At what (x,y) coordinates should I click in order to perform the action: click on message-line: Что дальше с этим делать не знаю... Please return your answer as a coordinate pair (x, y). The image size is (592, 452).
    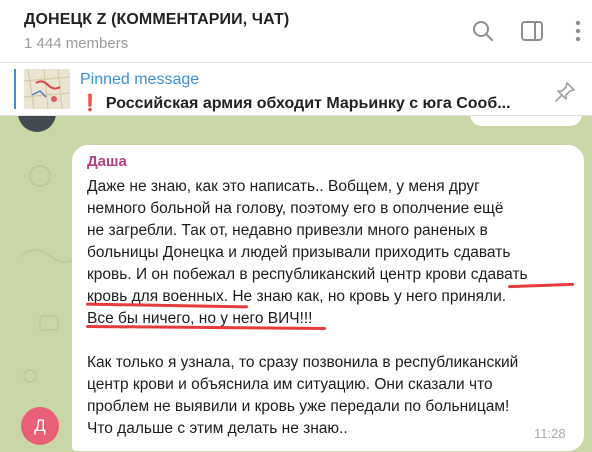
    Looking at the image, I should click on (217, 428).